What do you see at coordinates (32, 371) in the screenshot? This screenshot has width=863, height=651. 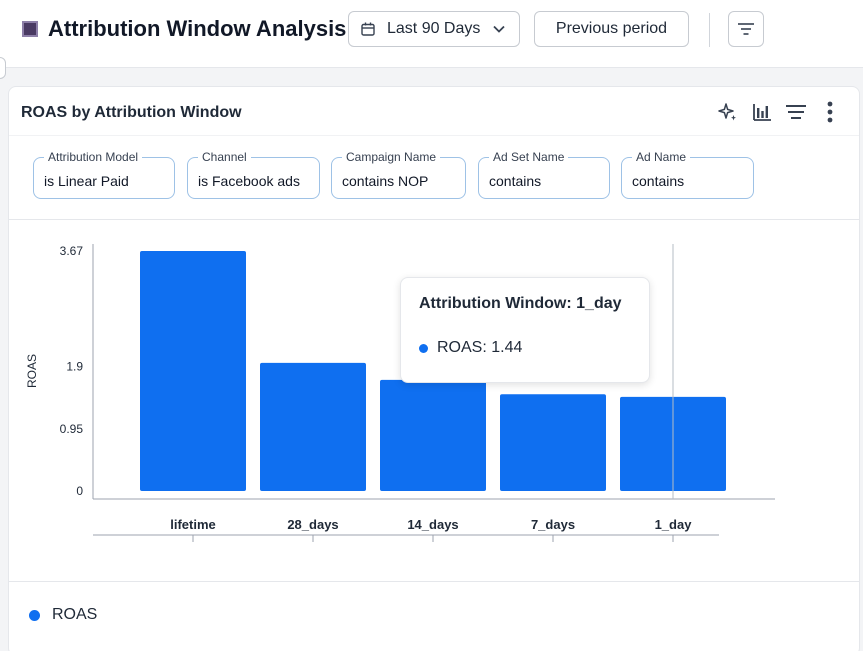 I see `y-axis-title: ROAS` at bounding box center [32, 371].